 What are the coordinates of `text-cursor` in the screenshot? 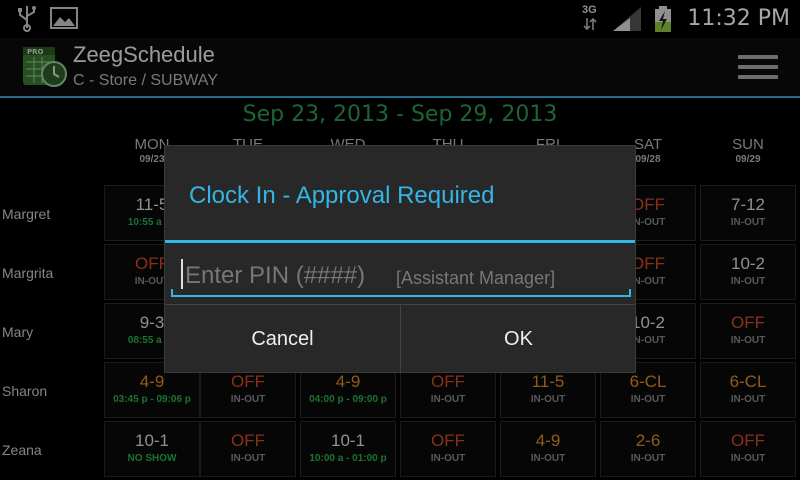 It's located at (182, 274).